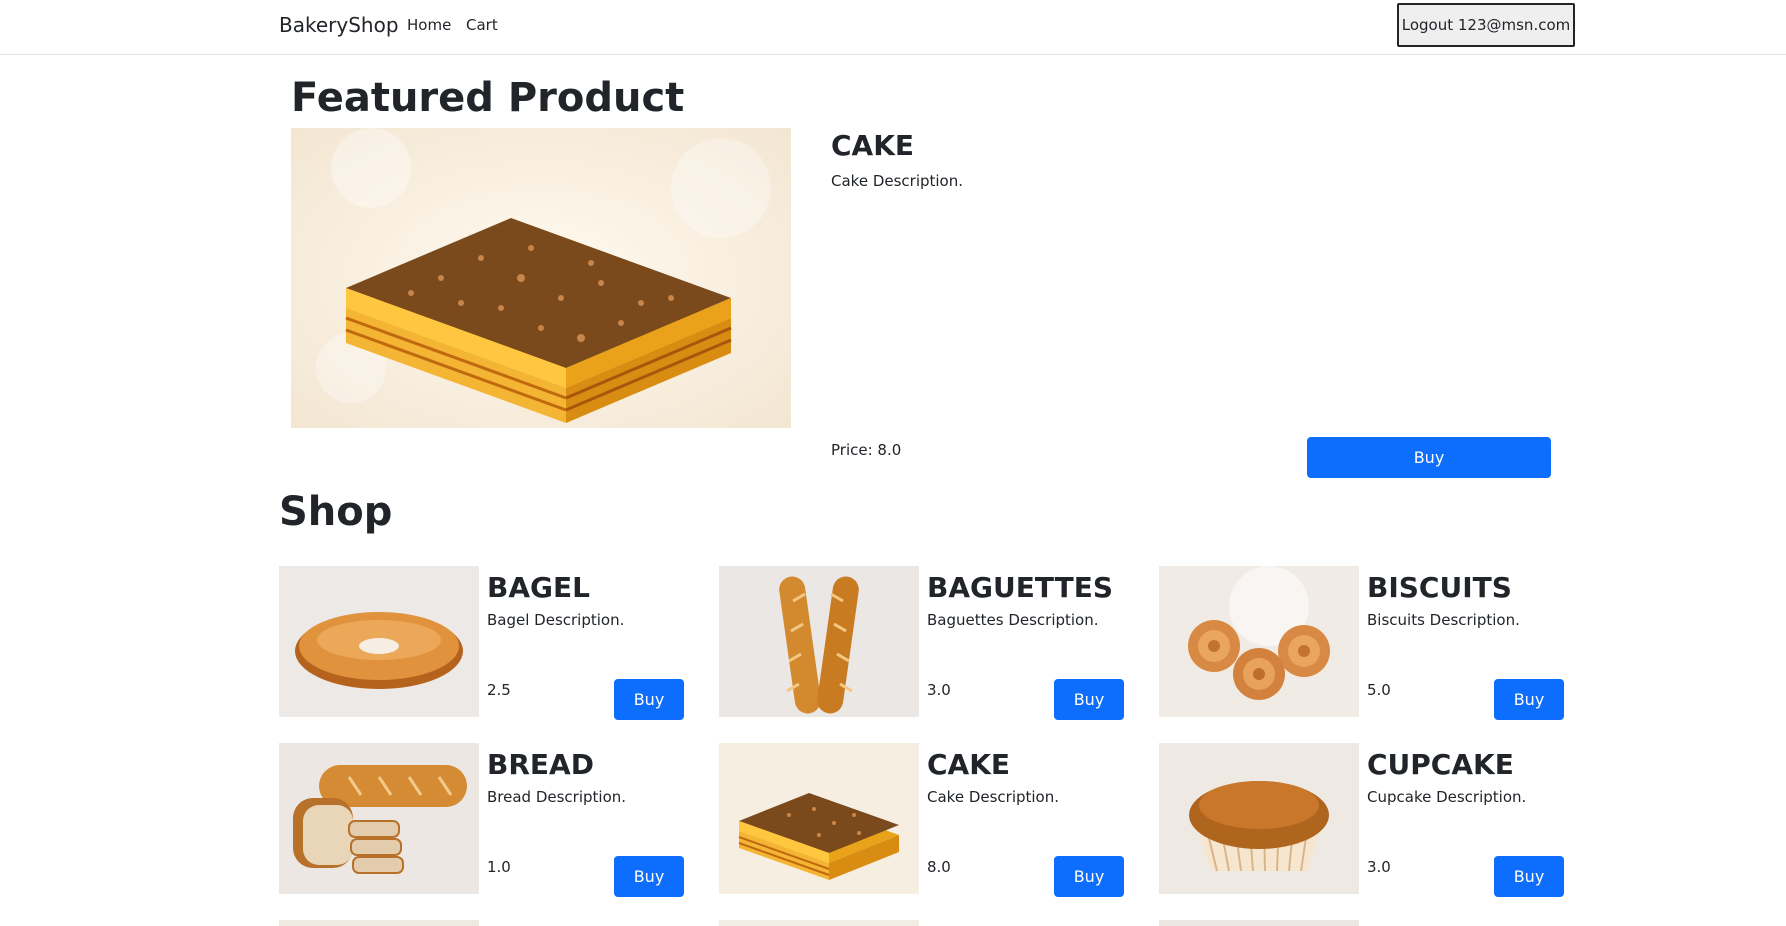 Image resolution: width=1786 pixels, height=926 pixels. I want to click on product-price: 8.0, so click(939, 867).